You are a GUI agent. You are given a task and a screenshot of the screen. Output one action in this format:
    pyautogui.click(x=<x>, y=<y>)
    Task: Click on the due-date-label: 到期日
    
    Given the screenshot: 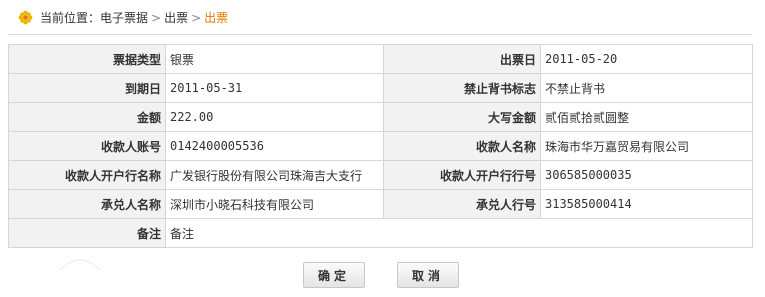 What is the action you would take?
    pyautogui.click(x=87, y=88)
    